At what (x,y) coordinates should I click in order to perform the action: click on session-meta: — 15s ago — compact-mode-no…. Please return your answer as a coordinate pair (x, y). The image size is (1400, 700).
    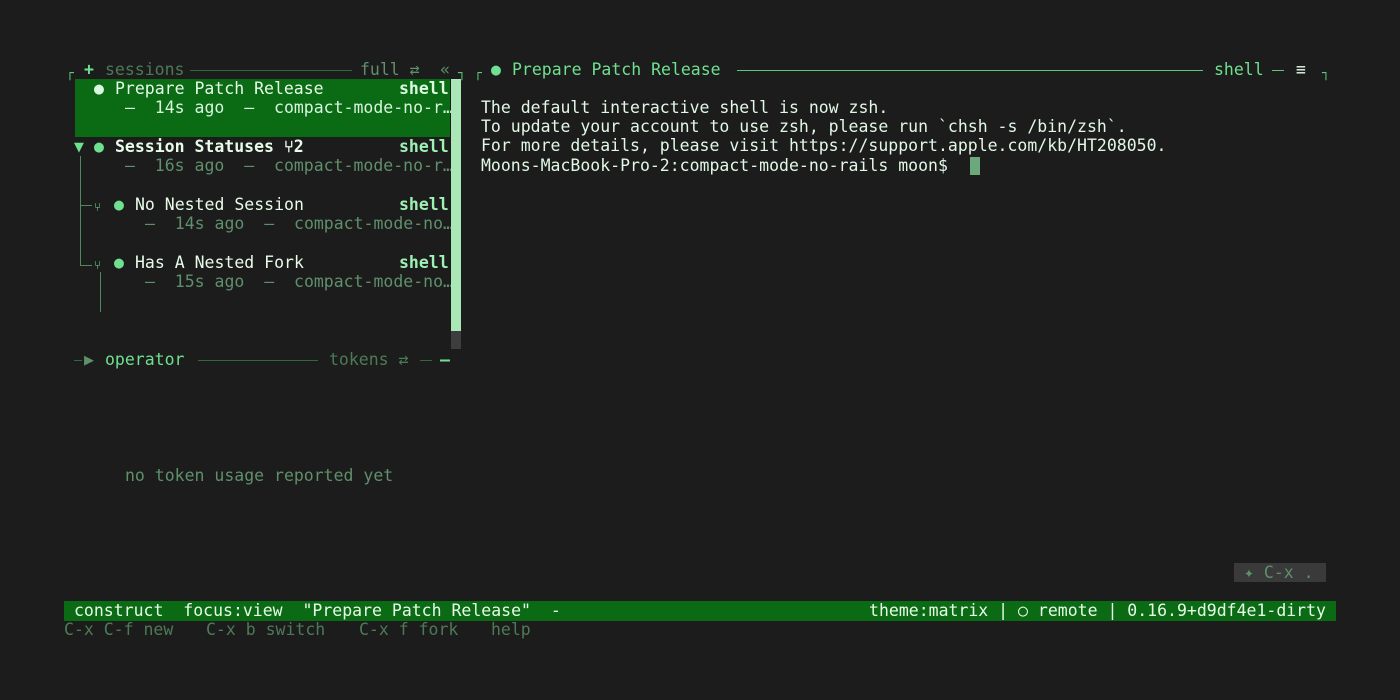
    Looking at the image, I should click on (299, 281).